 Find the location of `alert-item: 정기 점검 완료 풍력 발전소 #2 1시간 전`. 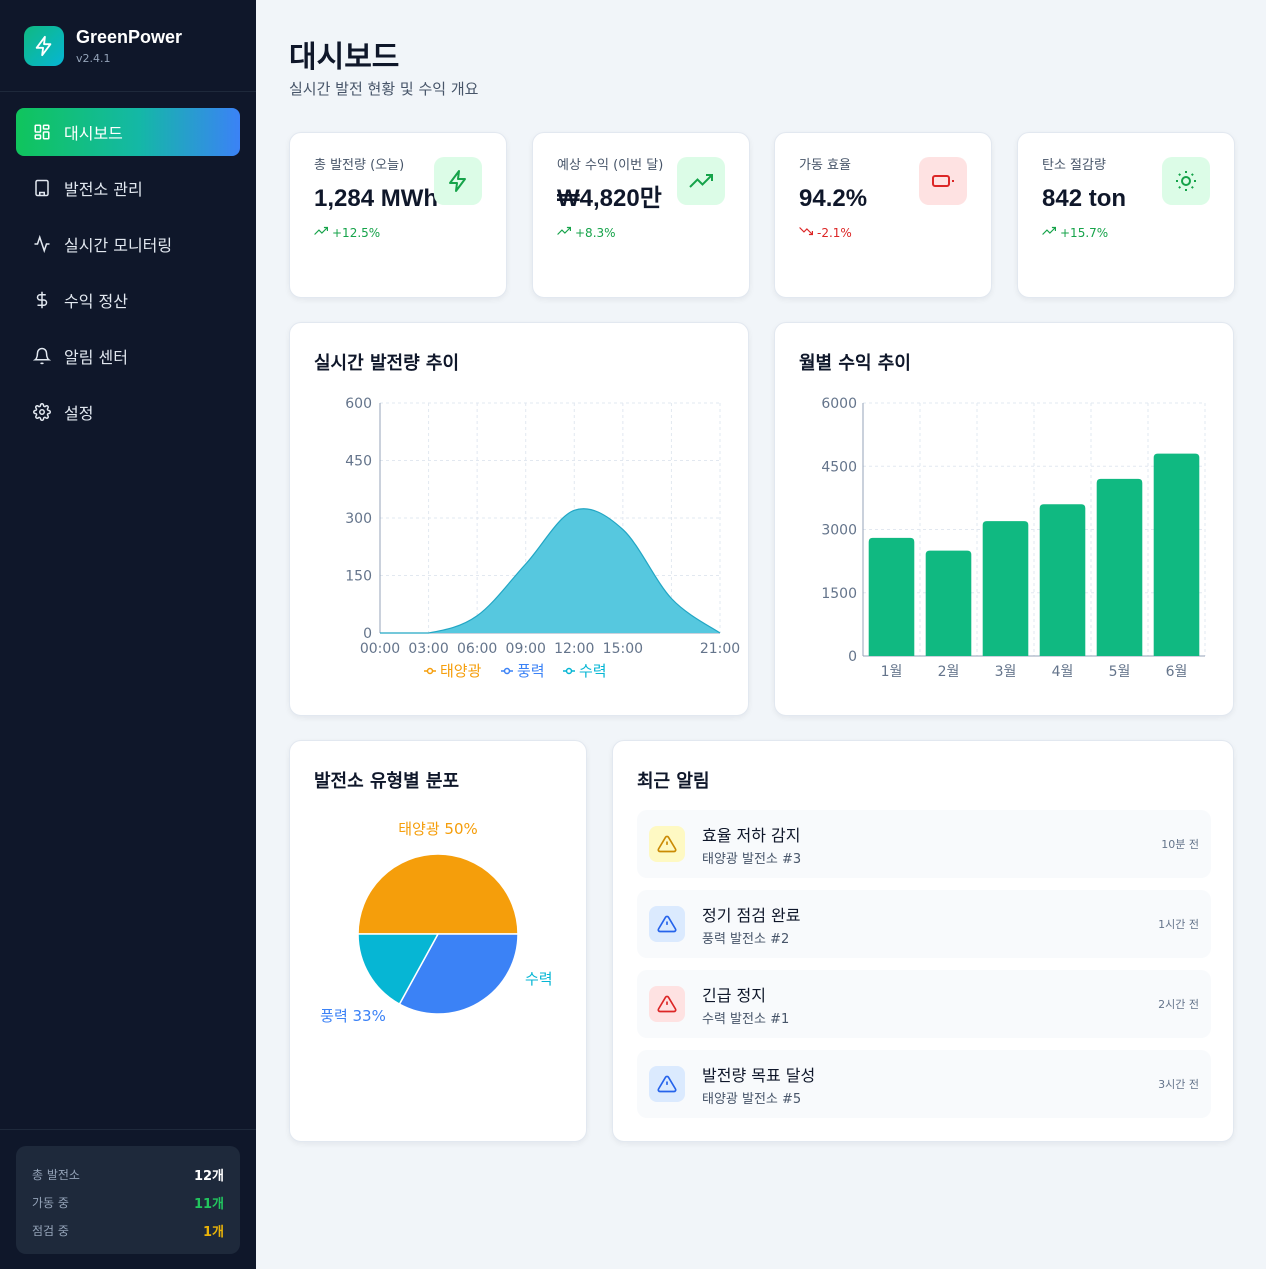

alert-item: 정기 점검 완료 풍력 발전소 #2 1시간 전 is located at coordinates (924, 924).